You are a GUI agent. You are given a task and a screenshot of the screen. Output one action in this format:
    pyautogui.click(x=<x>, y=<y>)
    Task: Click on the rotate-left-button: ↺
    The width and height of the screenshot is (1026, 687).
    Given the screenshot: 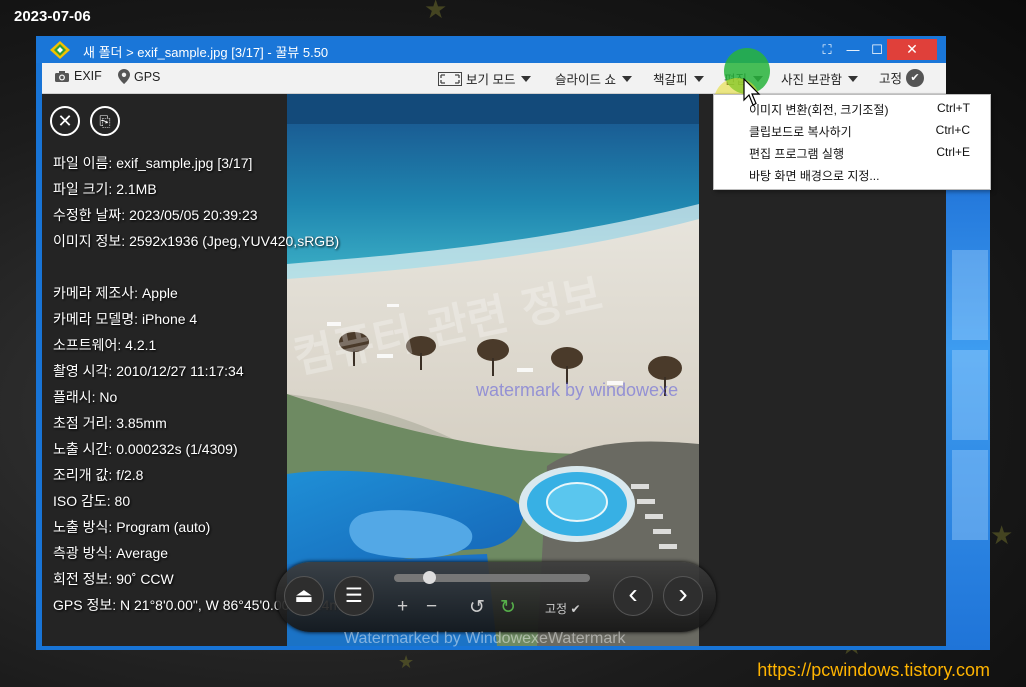 What is the action you would take?
    pyautogui.click(x=477, y=607)
    